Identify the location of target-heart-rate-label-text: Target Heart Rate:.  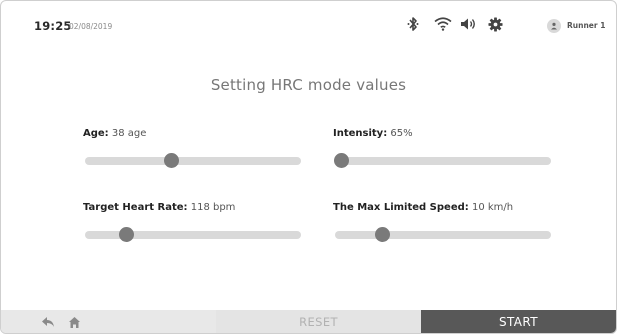
(135, 207).